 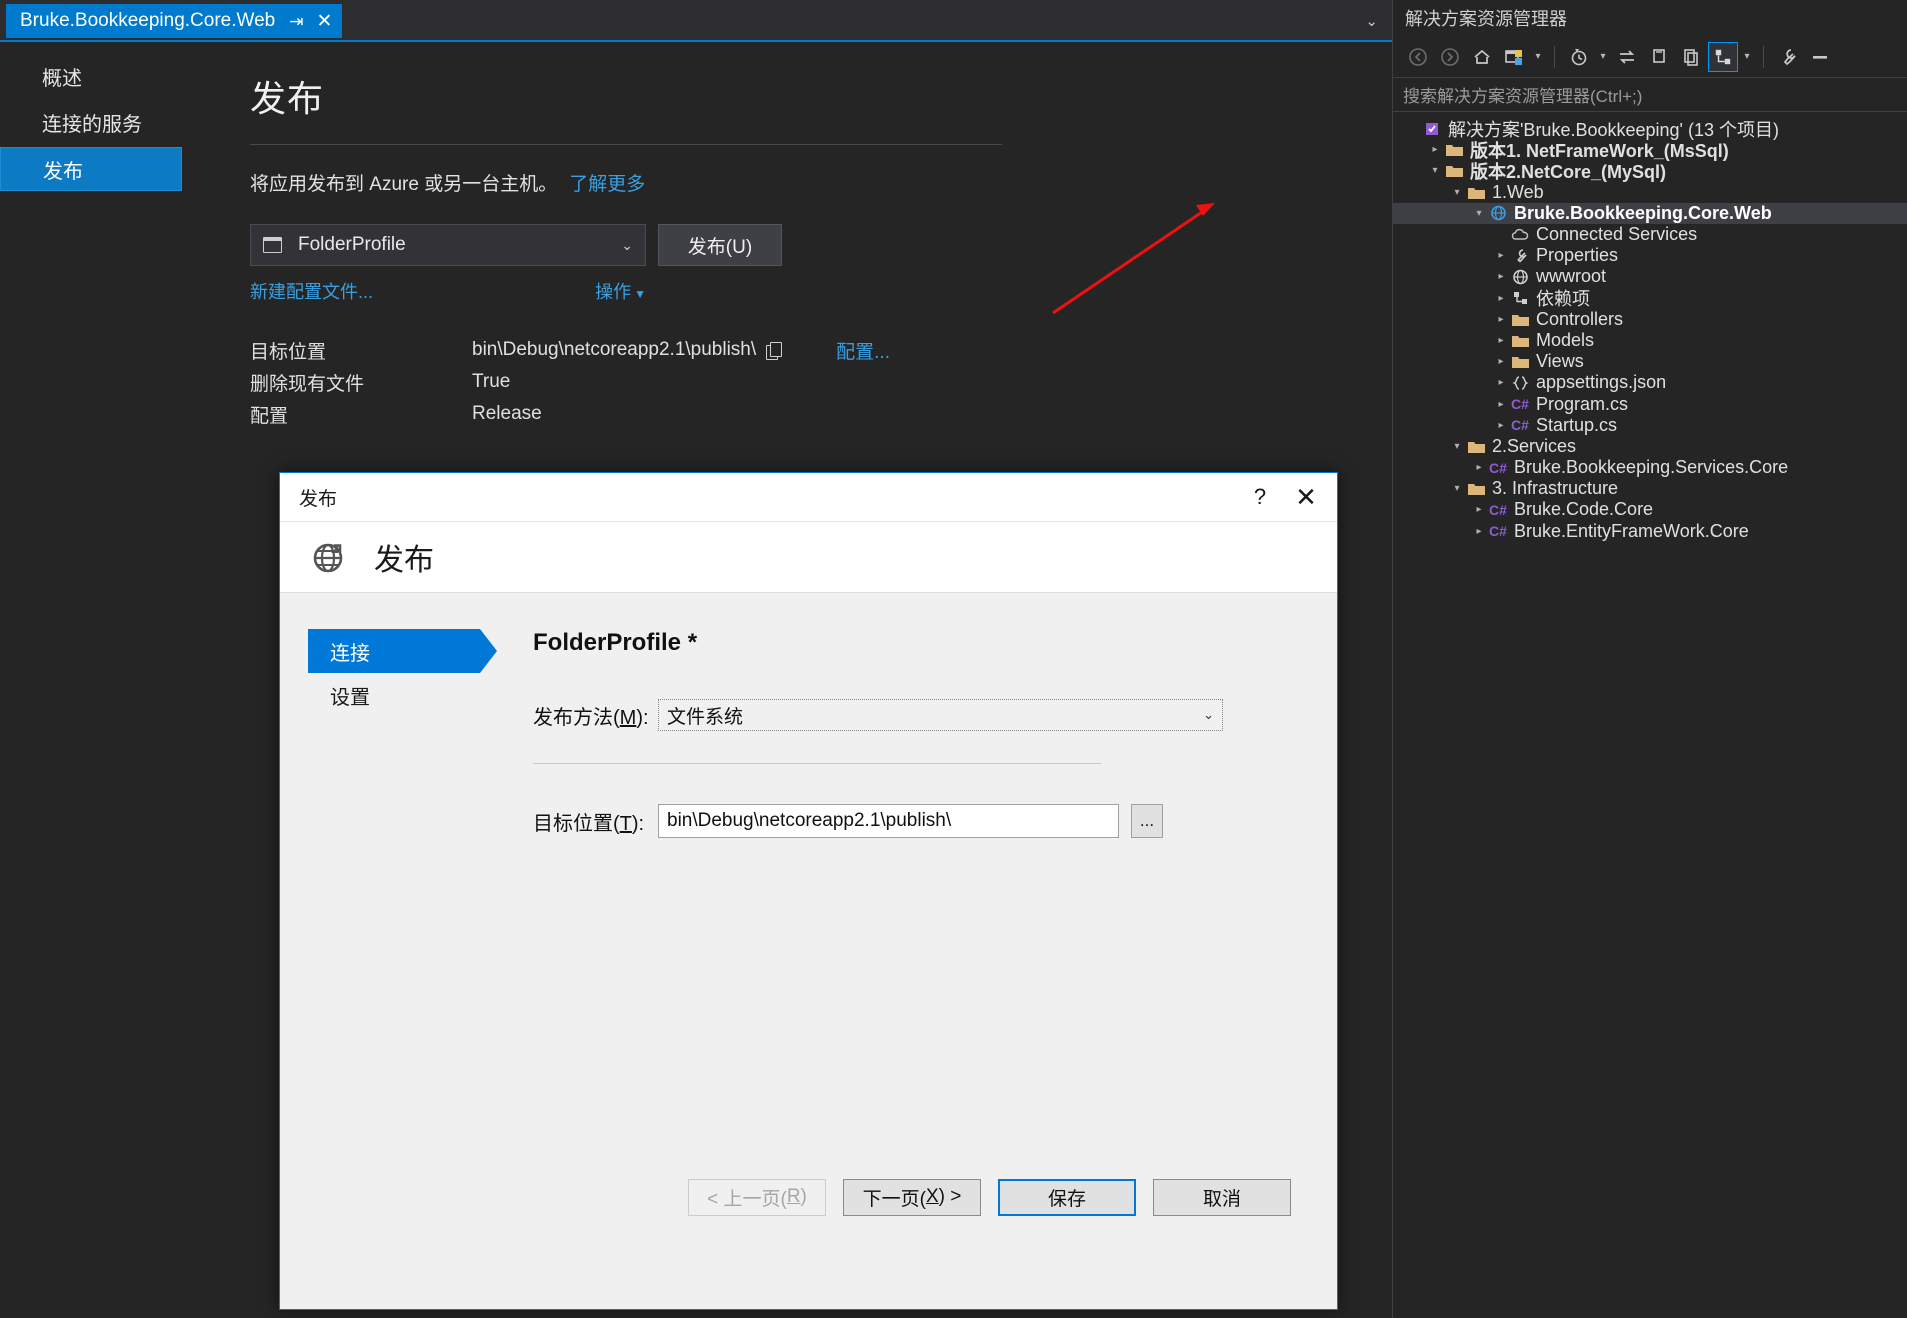 I want to click on profile-select: FolderProfile ⌄, so click(x=448, y=245).